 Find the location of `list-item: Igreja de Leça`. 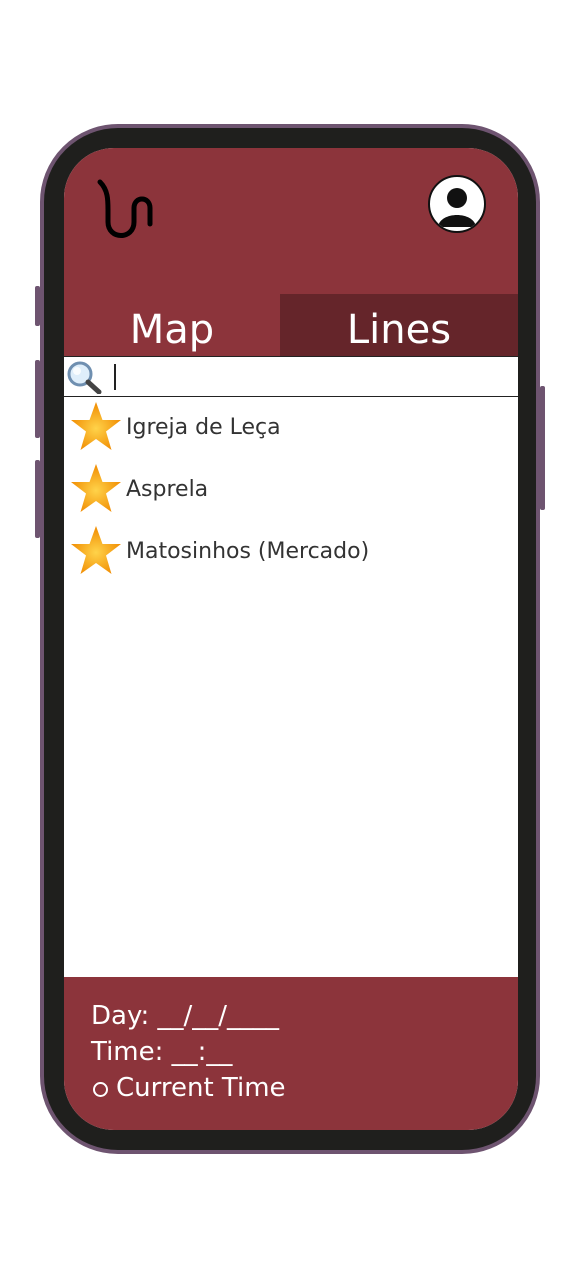

list-item: Igreja de Leça is located at coordinates (291, 428).